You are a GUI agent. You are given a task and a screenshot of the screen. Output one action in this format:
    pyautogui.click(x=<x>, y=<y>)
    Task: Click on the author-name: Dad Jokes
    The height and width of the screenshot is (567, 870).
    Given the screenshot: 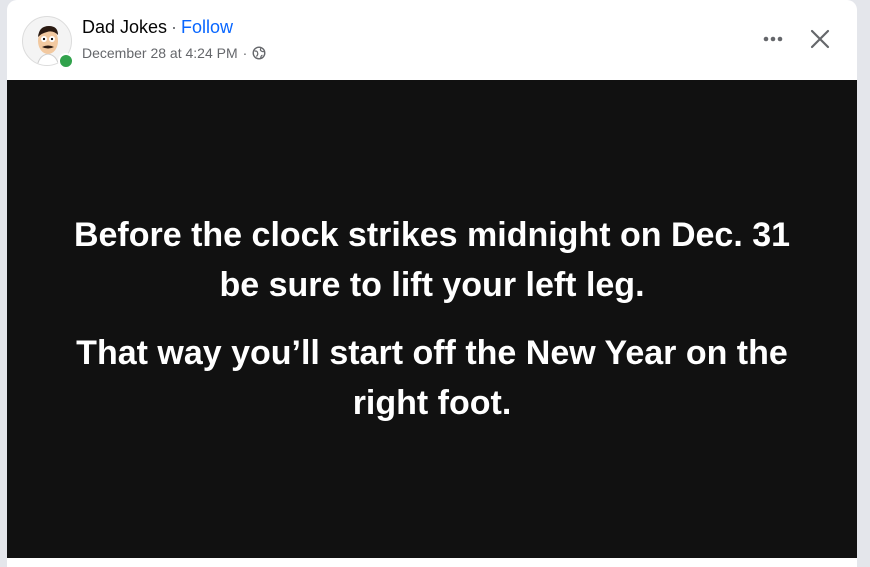 What is the action you would take?
    pyautogui.click(x=124, y=27)
    